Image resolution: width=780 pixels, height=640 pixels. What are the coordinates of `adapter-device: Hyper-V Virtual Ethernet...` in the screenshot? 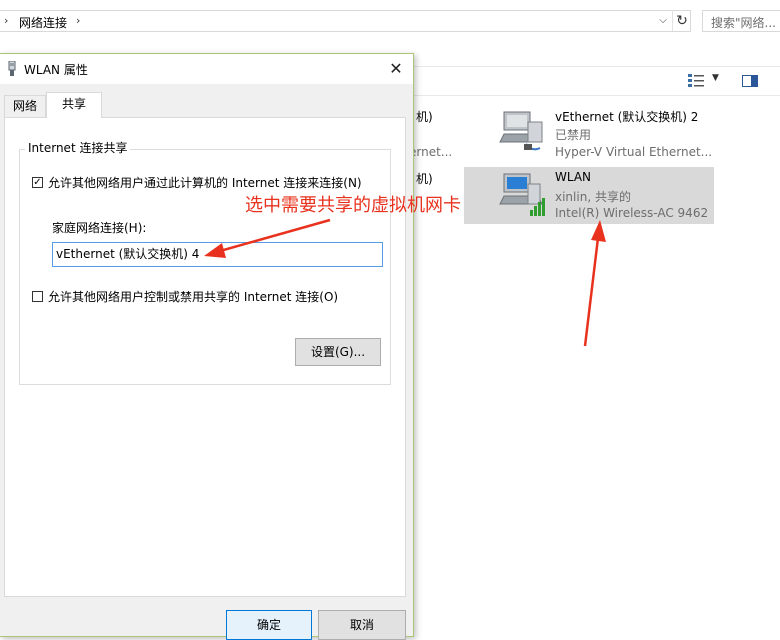 It's located at (634, 152).